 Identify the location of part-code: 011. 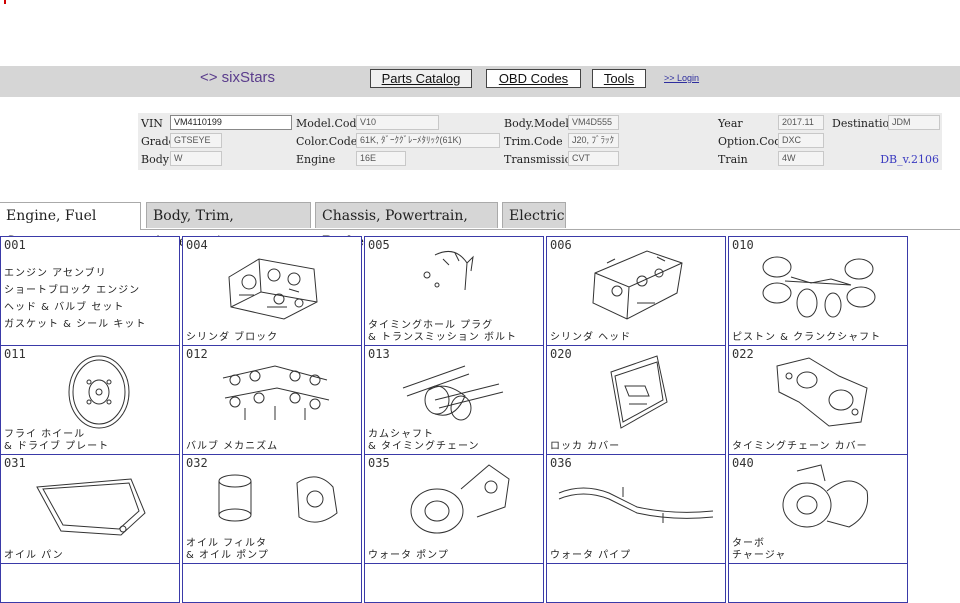
(15, 354).